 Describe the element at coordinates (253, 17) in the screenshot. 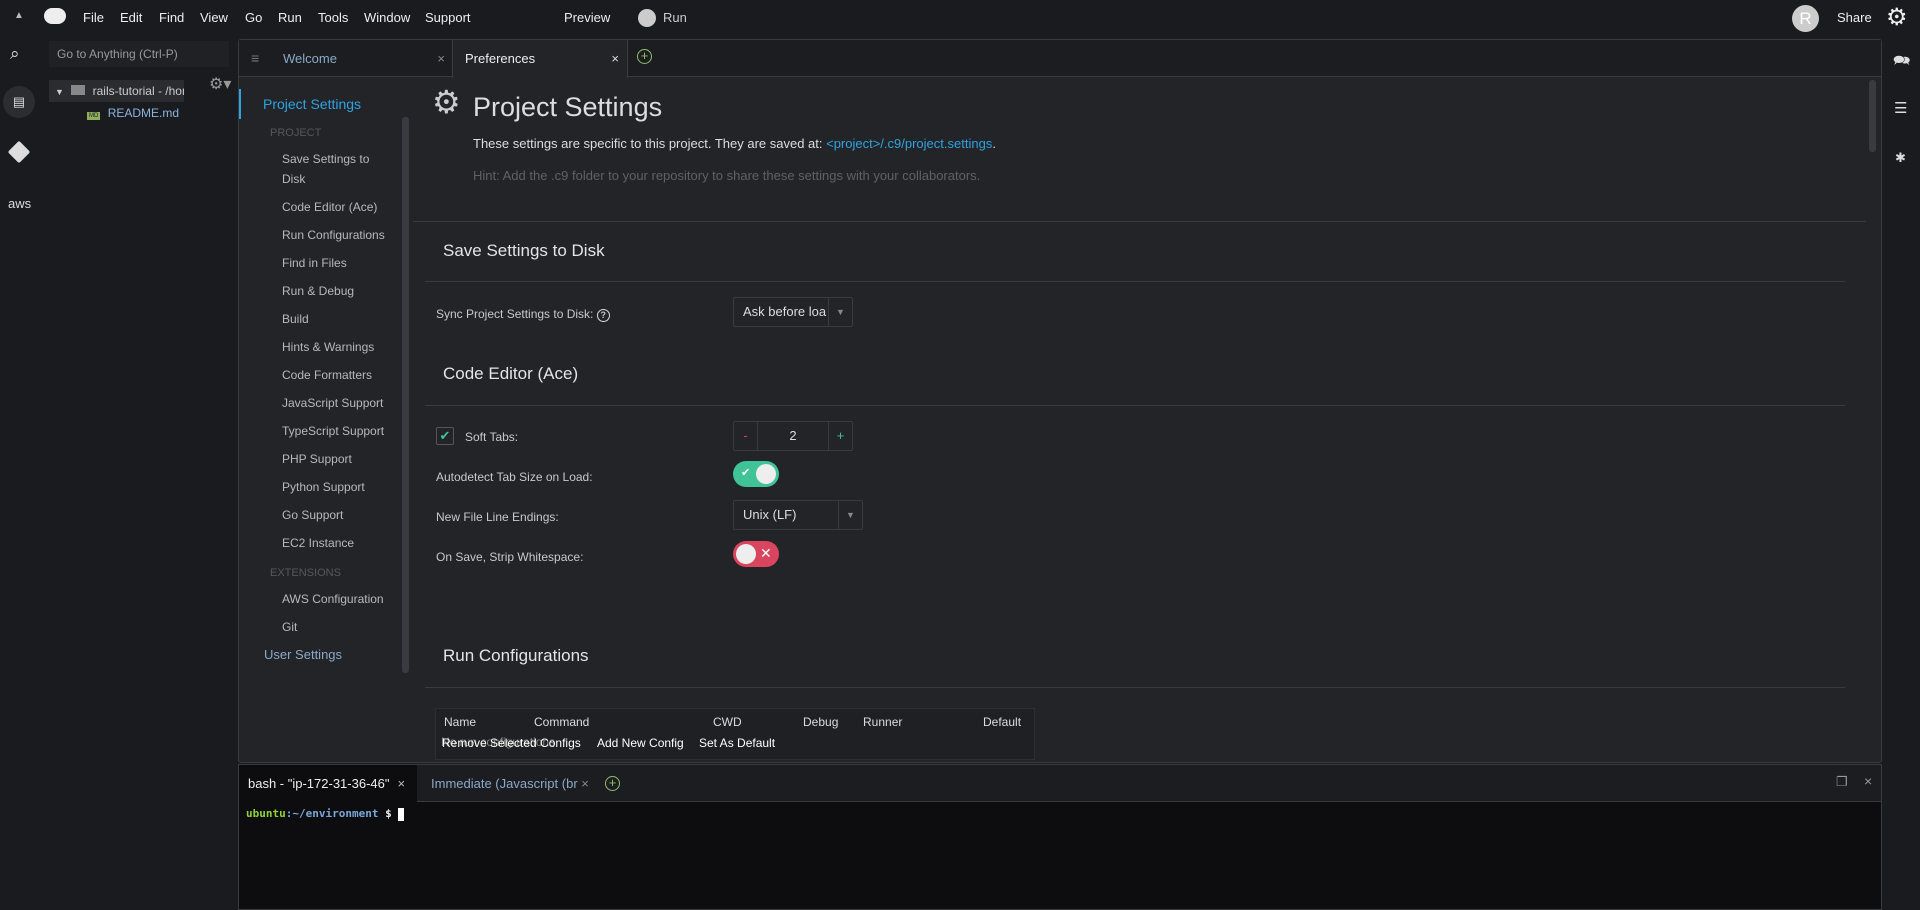

I see `menu-go: Go` at that location.